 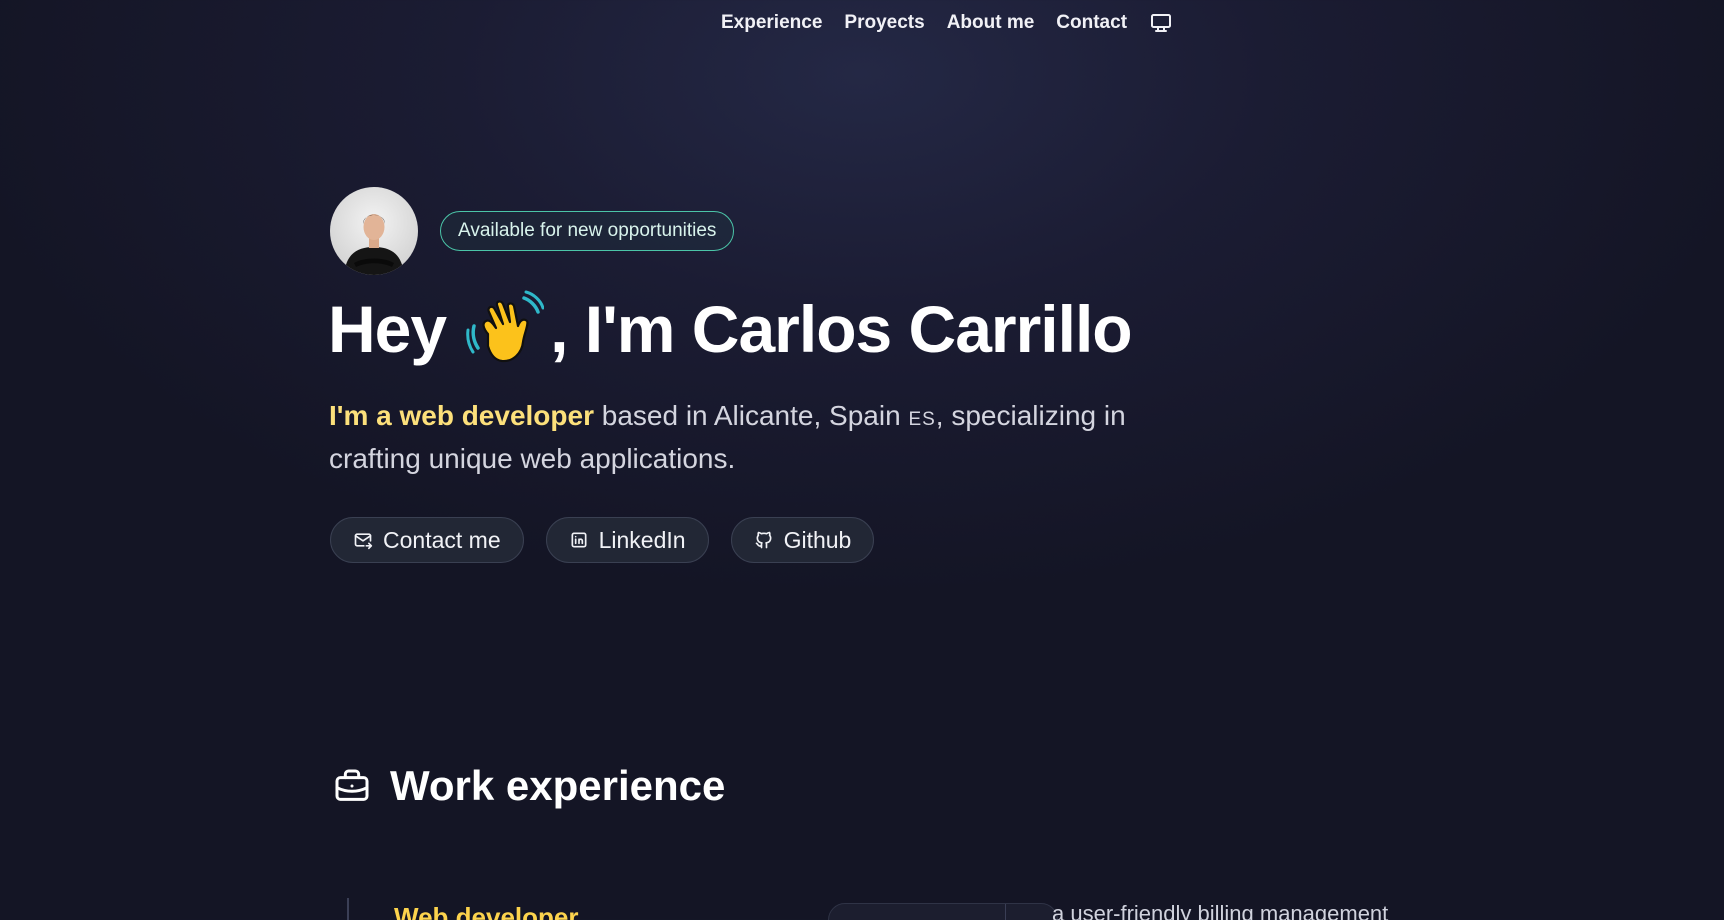 What do you see at coordinates (751, 415) in the screenshot?
I see `intro-part-1: based in Alicante, Spain` at bounding box center [751, 415].